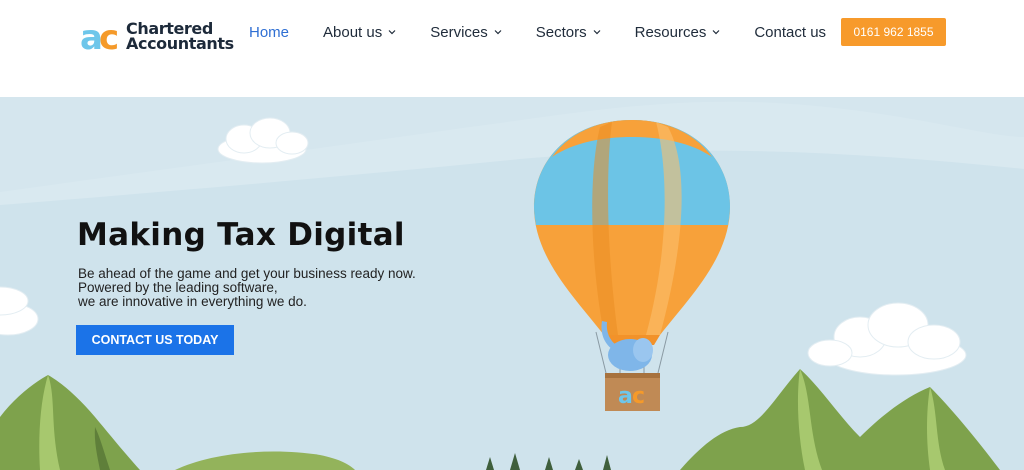 The width and height of the screenshot is (1024, 470). I want to click on nav-item-resources: Resources, so click(678, 32).